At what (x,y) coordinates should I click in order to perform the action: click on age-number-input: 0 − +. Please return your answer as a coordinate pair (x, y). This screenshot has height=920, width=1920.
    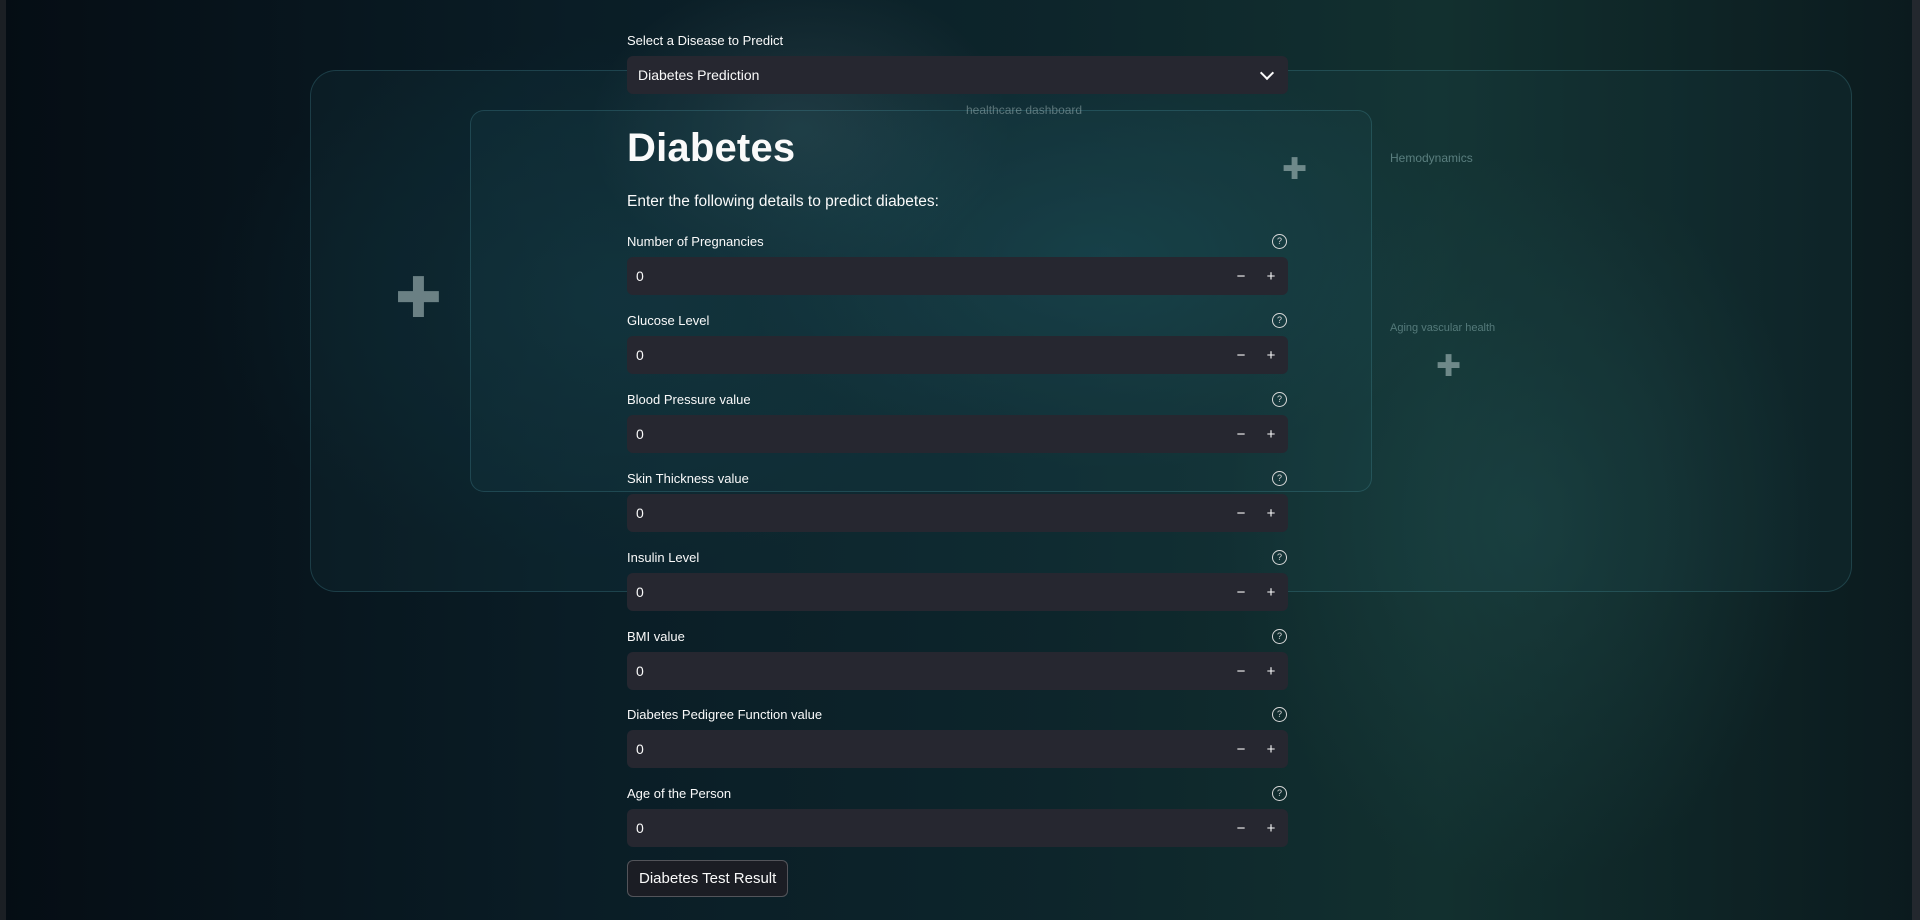
    Looking at the image, I should click on (957, 828).